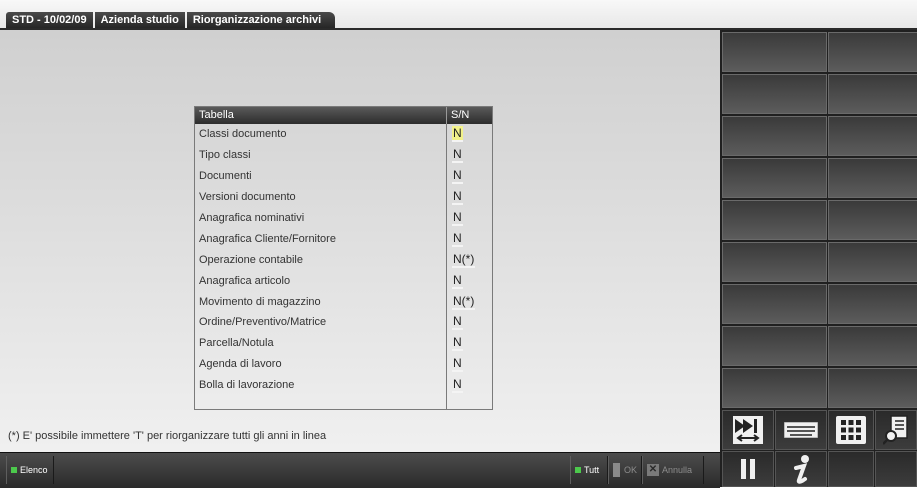  What do you see at coordinates (34, 470) in the screenshot?
I see `elenco-label: Elenco` at bounding box center [34, 470].